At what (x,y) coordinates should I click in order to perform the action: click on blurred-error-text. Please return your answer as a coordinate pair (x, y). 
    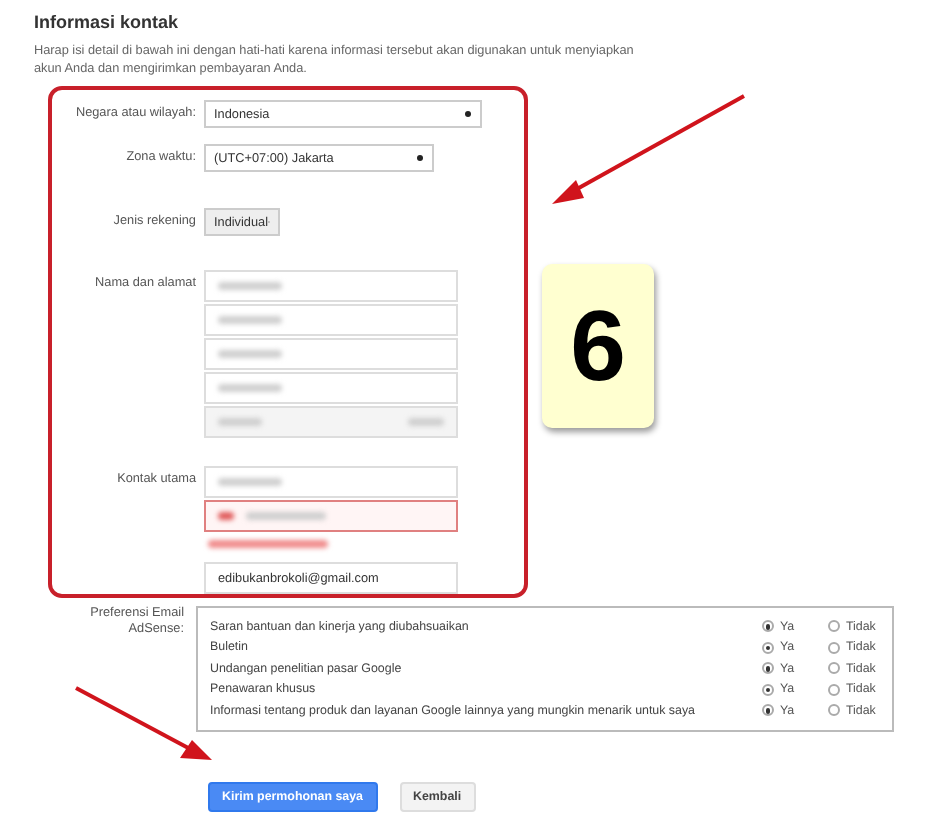
    Looking at the image, I should click on (268, 544).